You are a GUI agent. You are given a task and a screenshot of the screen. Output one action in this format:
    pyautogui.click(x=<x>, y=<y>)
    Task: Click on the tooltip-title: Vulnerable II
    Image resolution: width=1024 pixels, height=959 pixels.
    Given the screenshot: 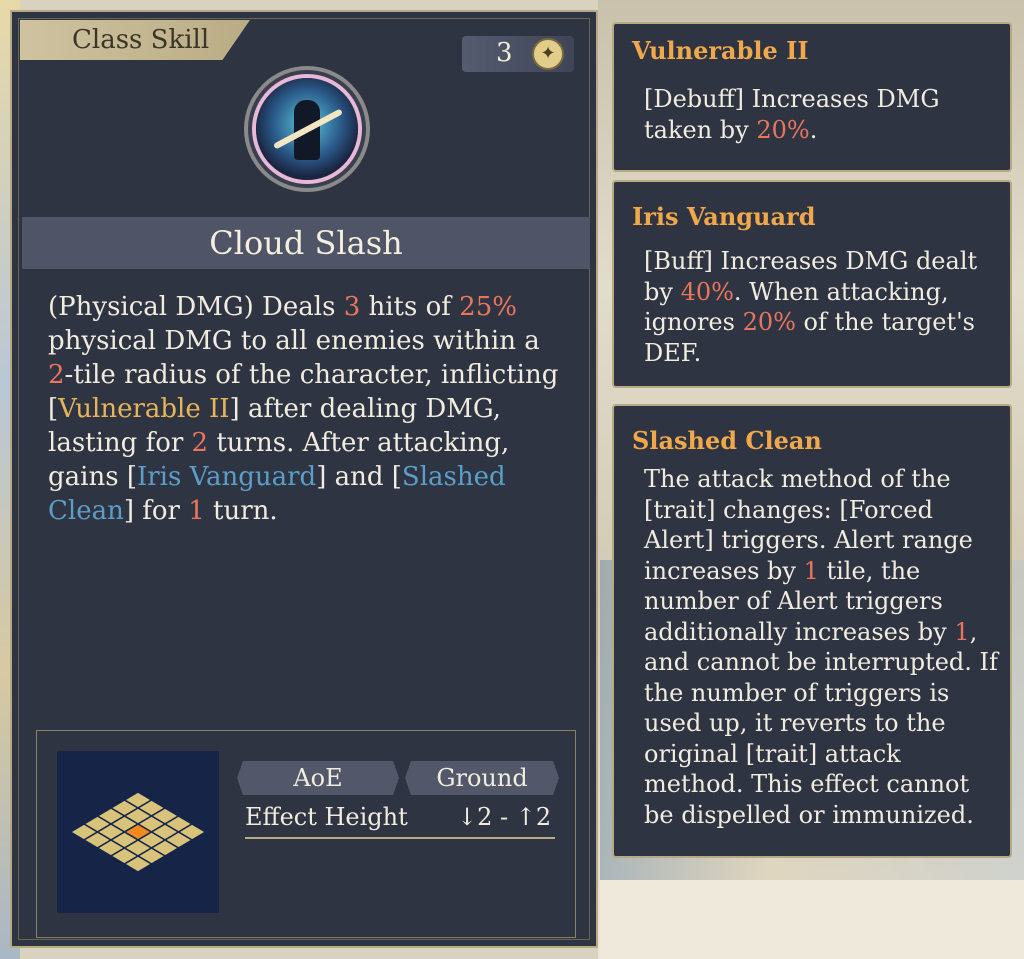 What is the action you would take?
    pyautogui.click(x=720, y=50)
    